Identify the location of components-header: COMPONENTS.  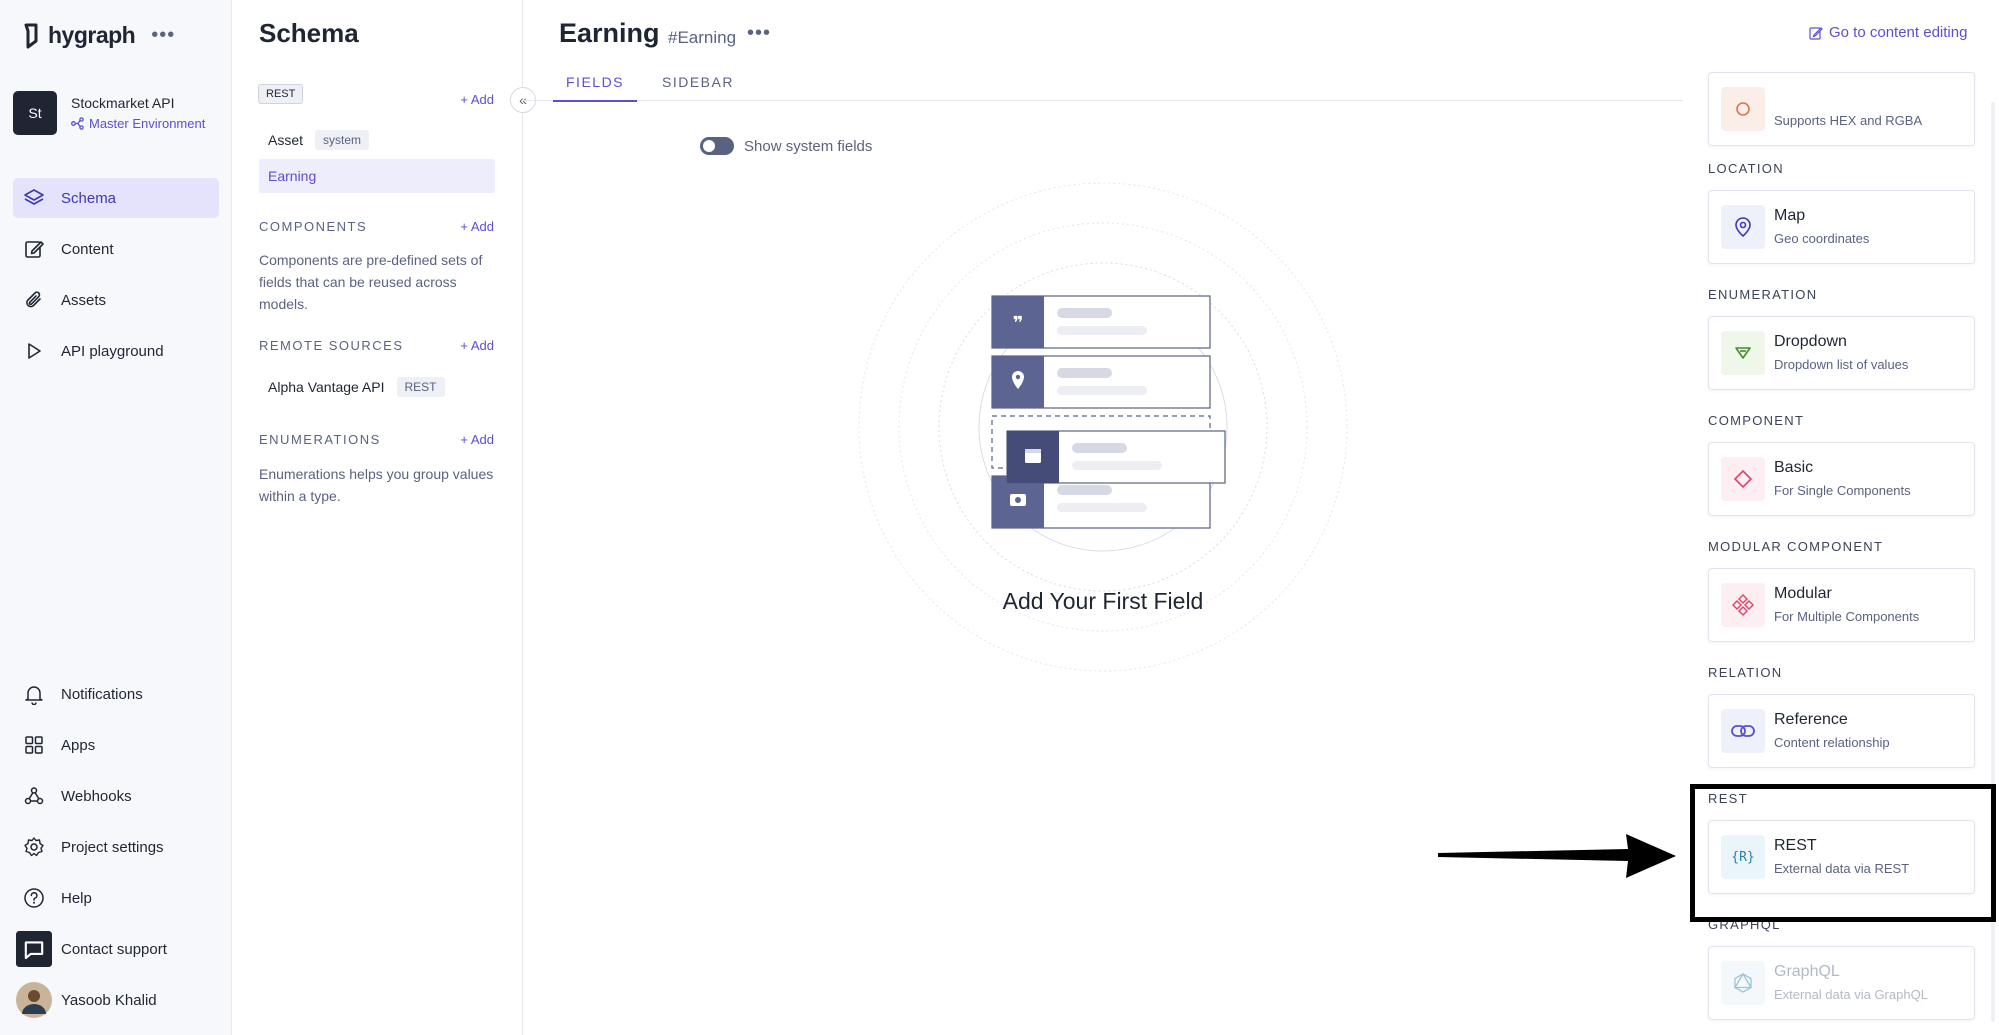
(313, 226).